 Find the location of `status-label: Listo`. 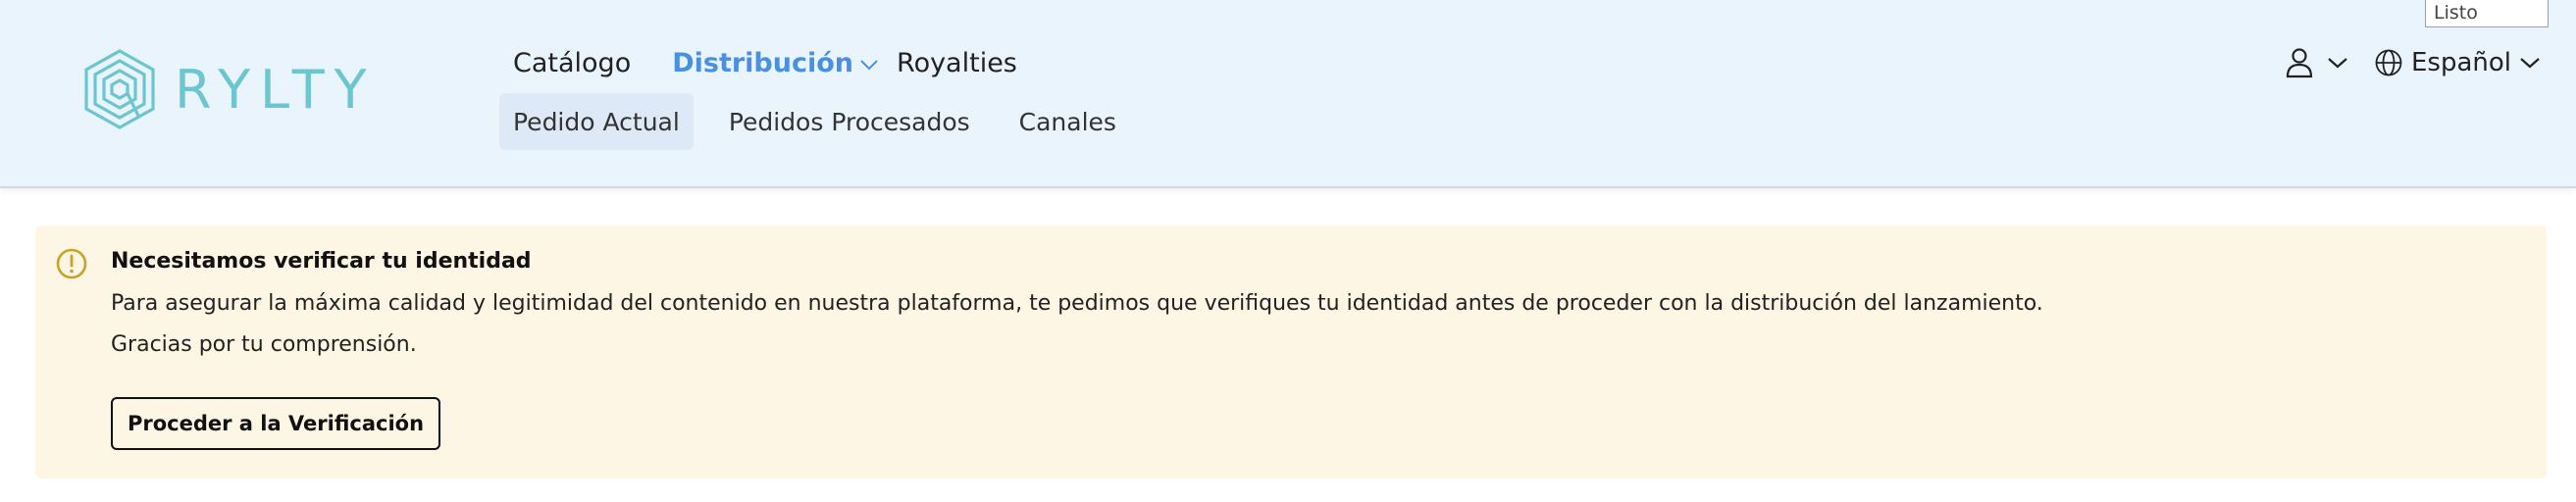

status-label: Listo is located at coordinates (2487, 13).